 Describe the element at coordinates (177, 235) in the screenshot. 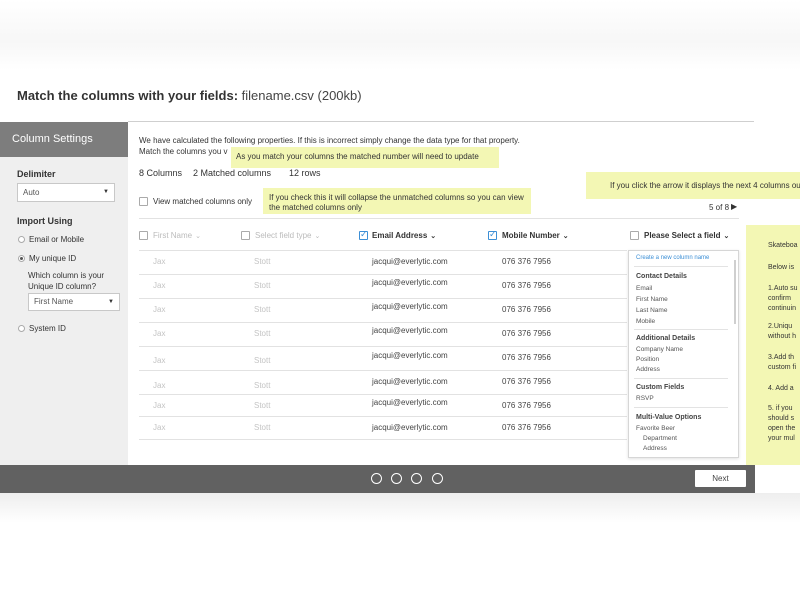

I see `col1-header: First Name ⌄` at that location.